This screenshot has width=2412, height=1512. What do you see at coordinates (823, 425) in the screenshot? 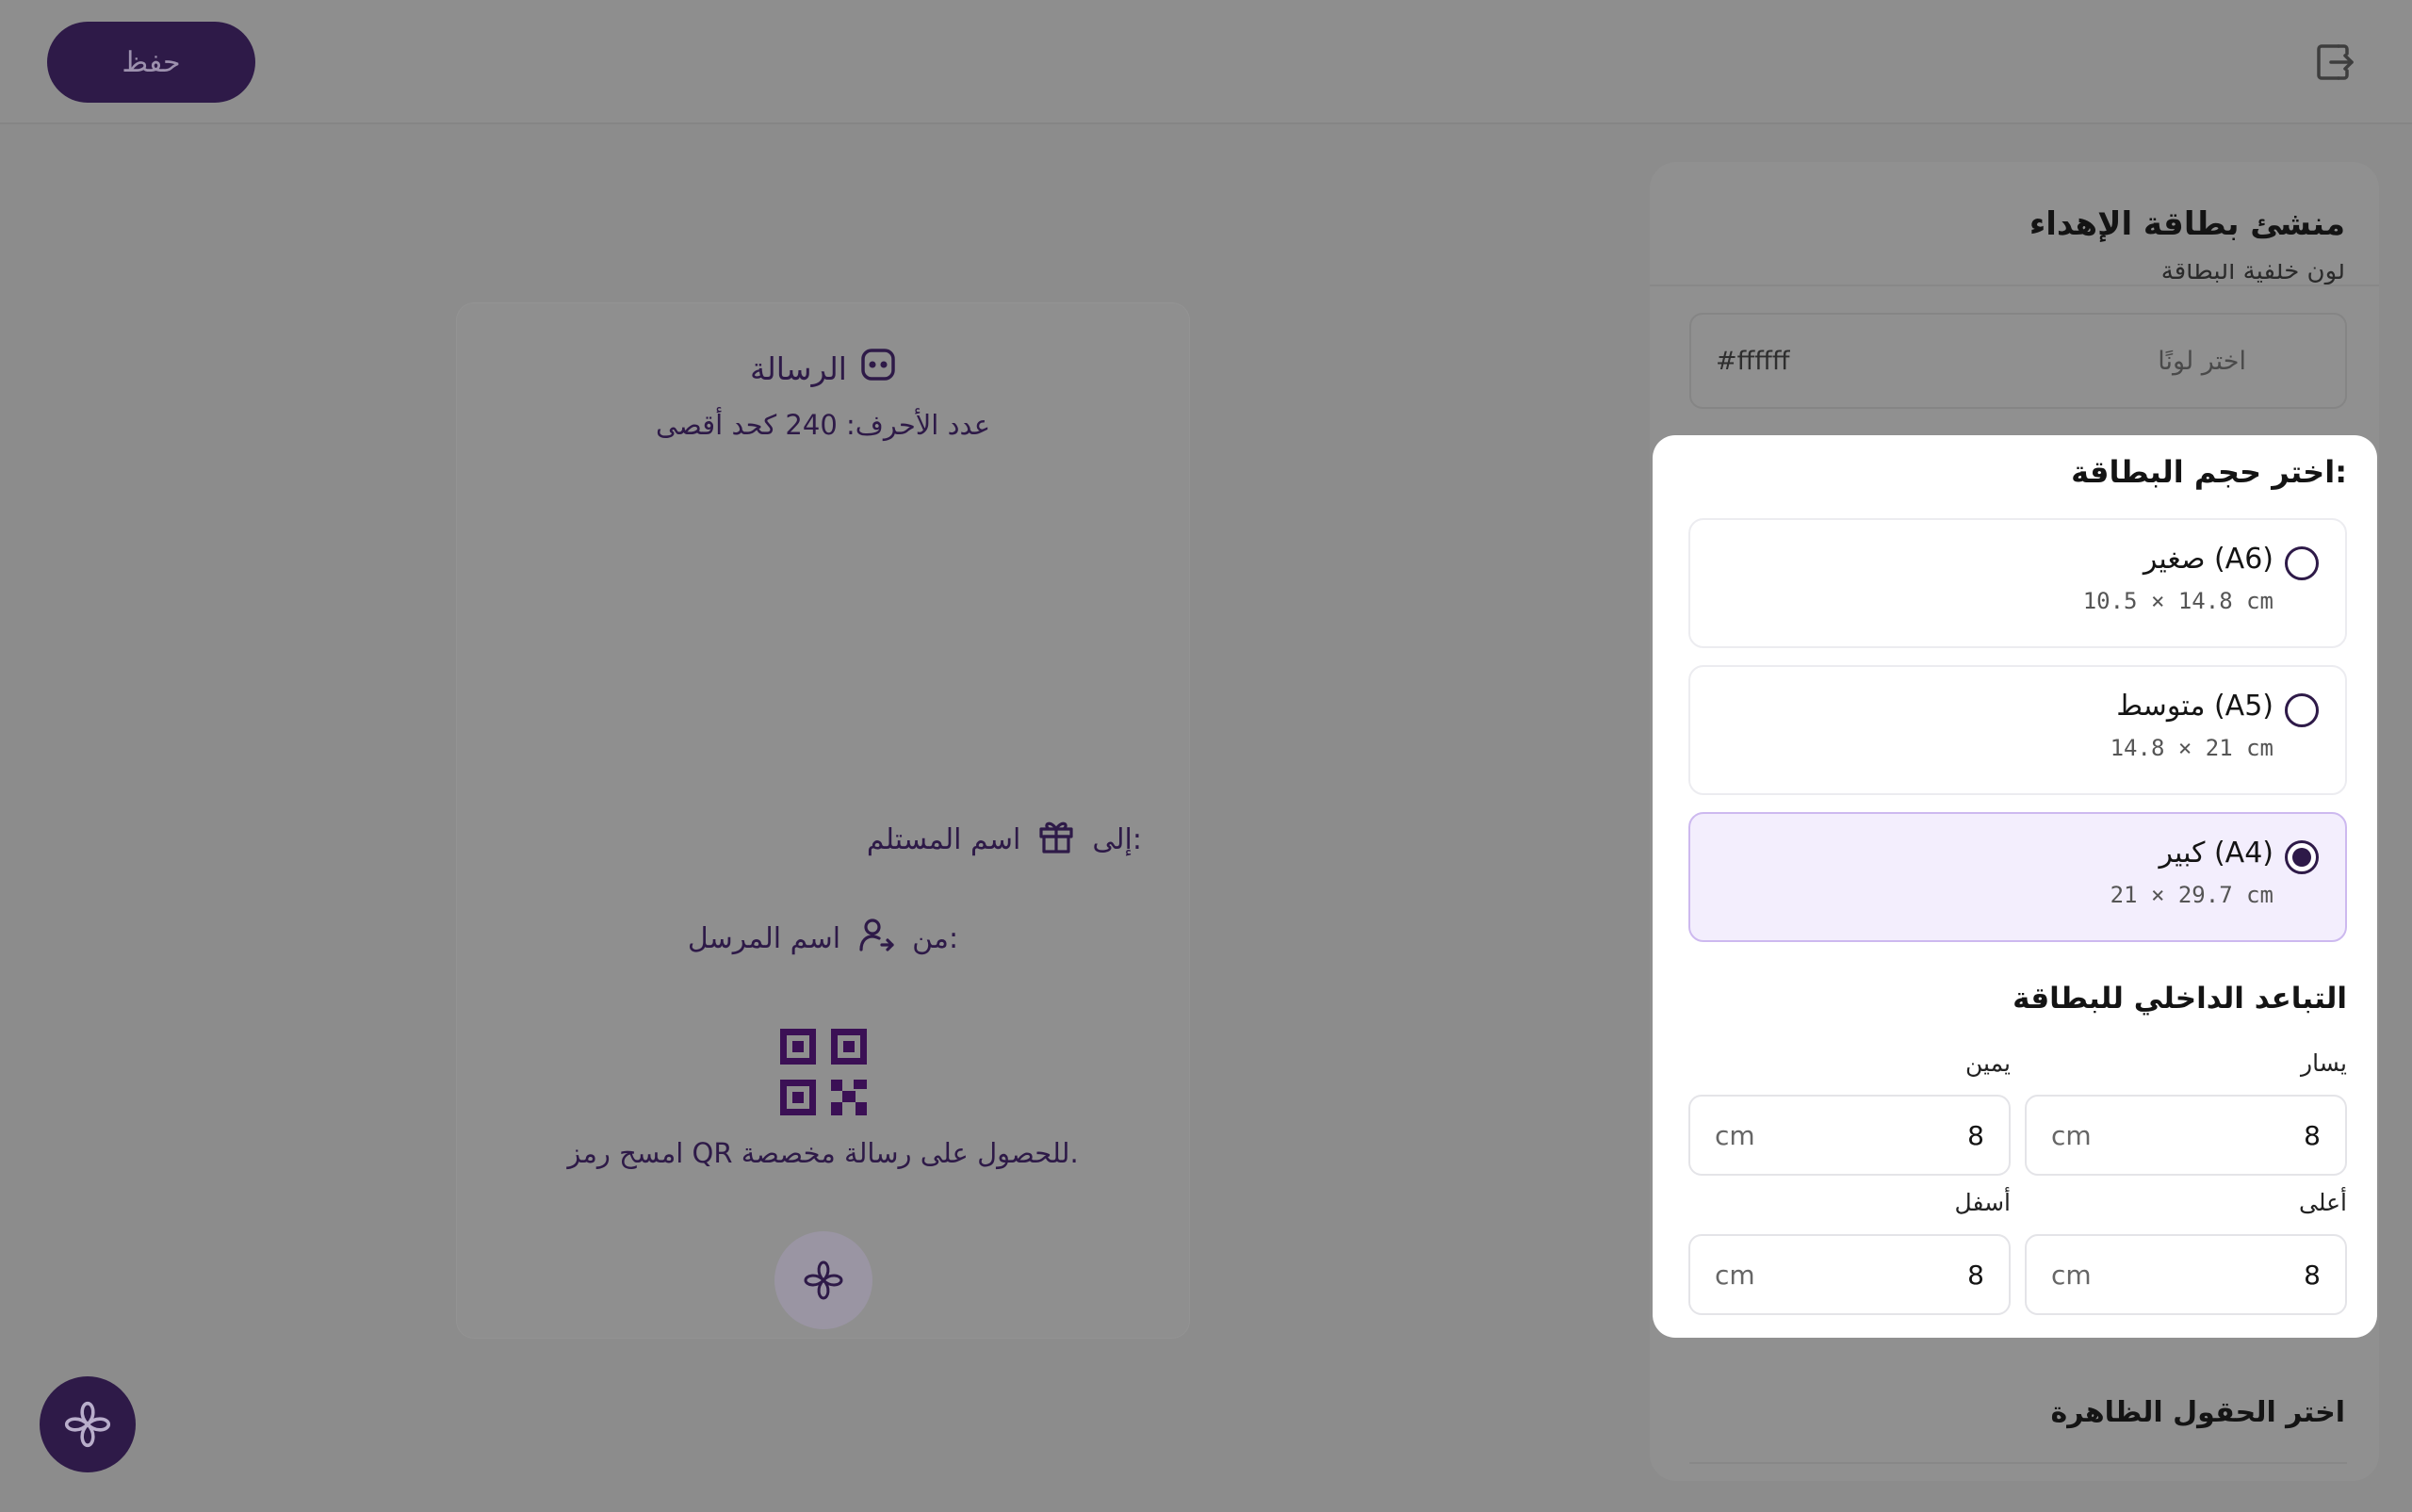
I see `char-limit-text: عدد الأحرف: 240 كحد أقصى` at bounding box center [823, 425].